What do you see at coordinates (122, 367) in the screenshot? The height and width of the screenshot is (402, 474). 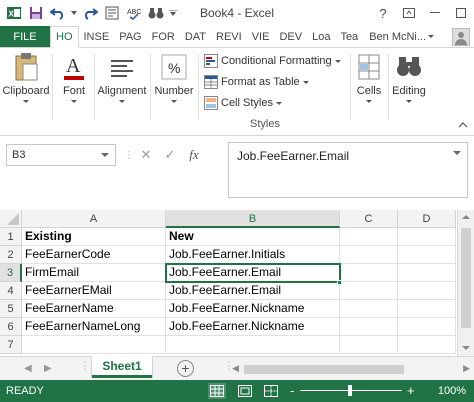 I see `sheet-tab-sheet1: Sheet1` at bounding box center [122, 367].